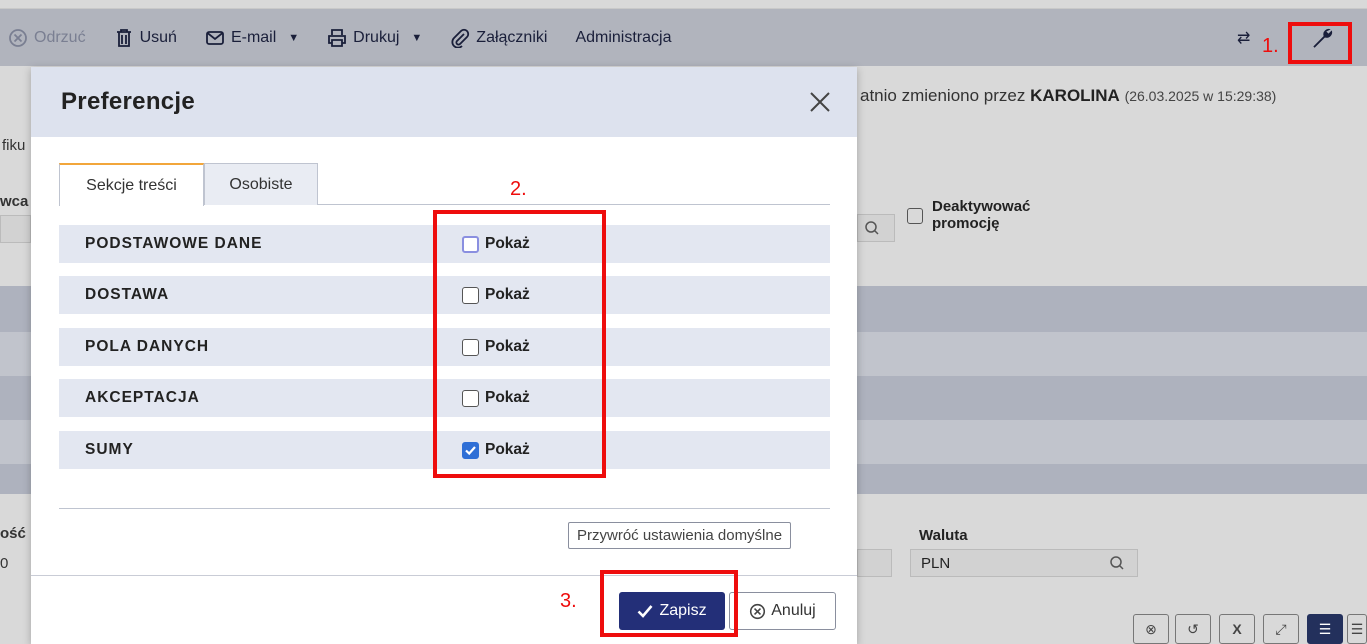 This screenshot has height=644, width=1367. I want to click on annotation-number-2: 2., so click(518, 189).